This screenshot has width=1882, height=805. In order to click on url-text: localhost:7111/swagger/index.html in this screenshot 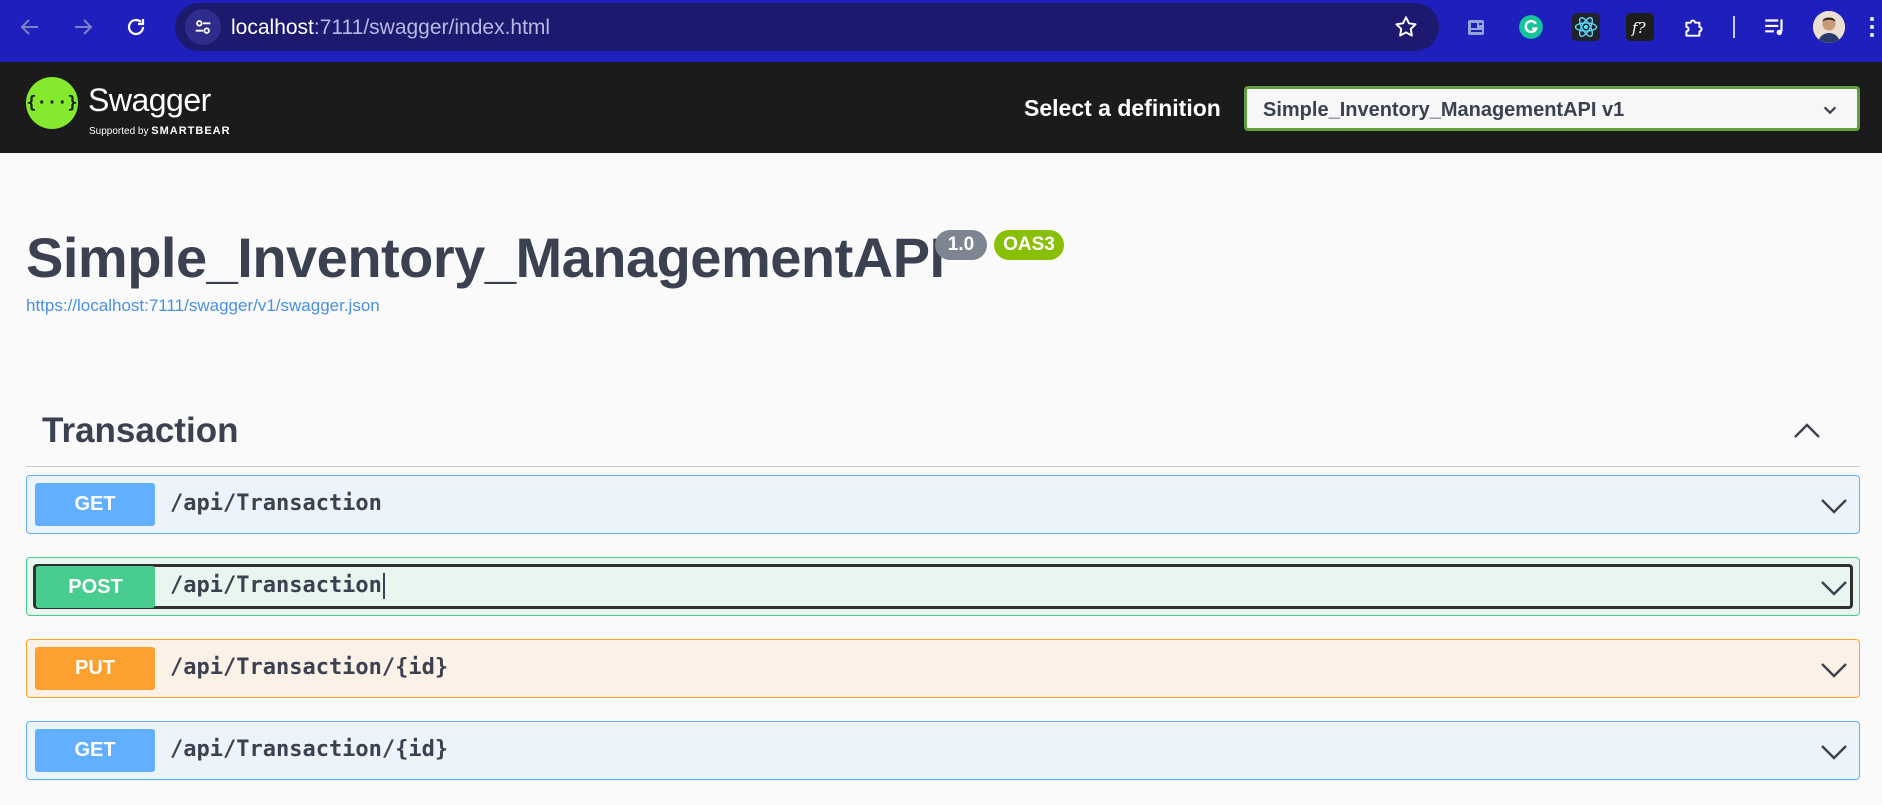, I will do `click(390, 28)`.